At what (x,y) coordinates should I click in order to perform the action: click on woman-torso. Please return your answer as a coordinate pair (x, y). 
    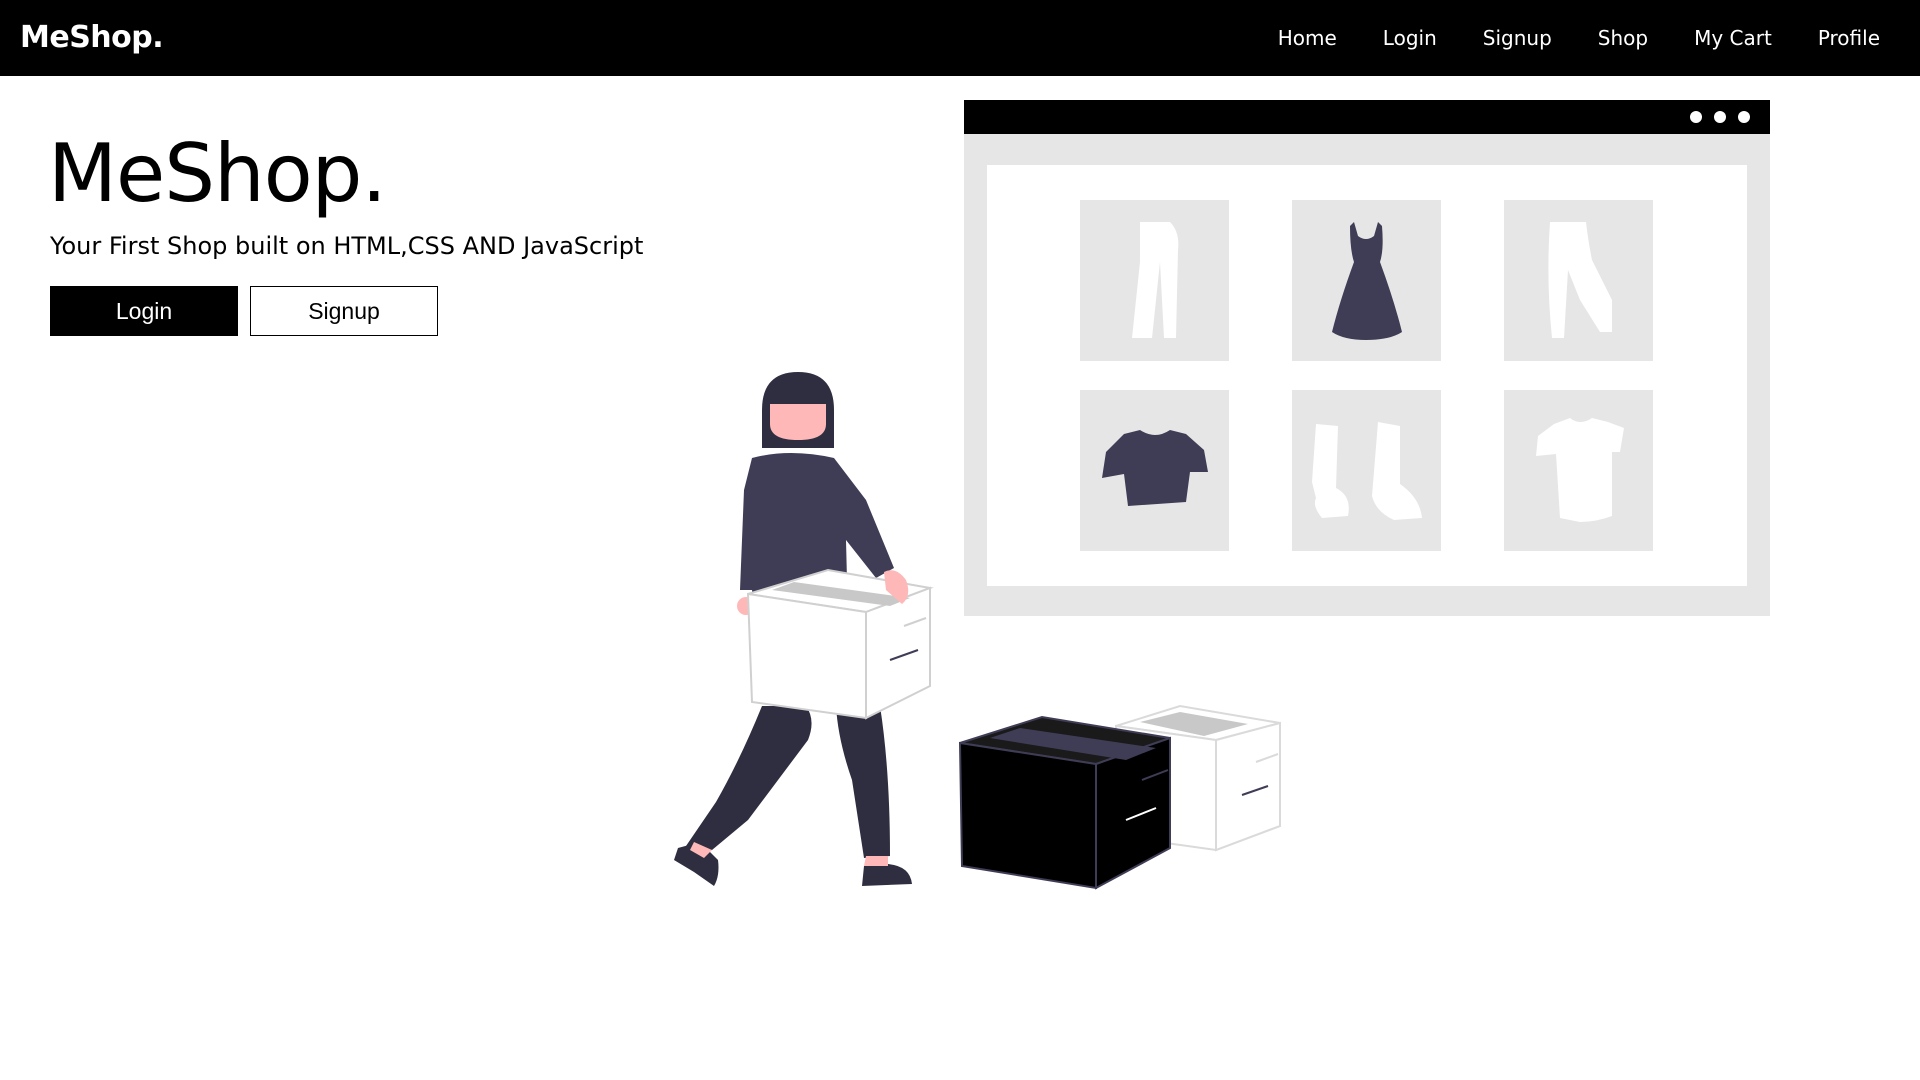
    Looking at the image, I should click on (817, 539).